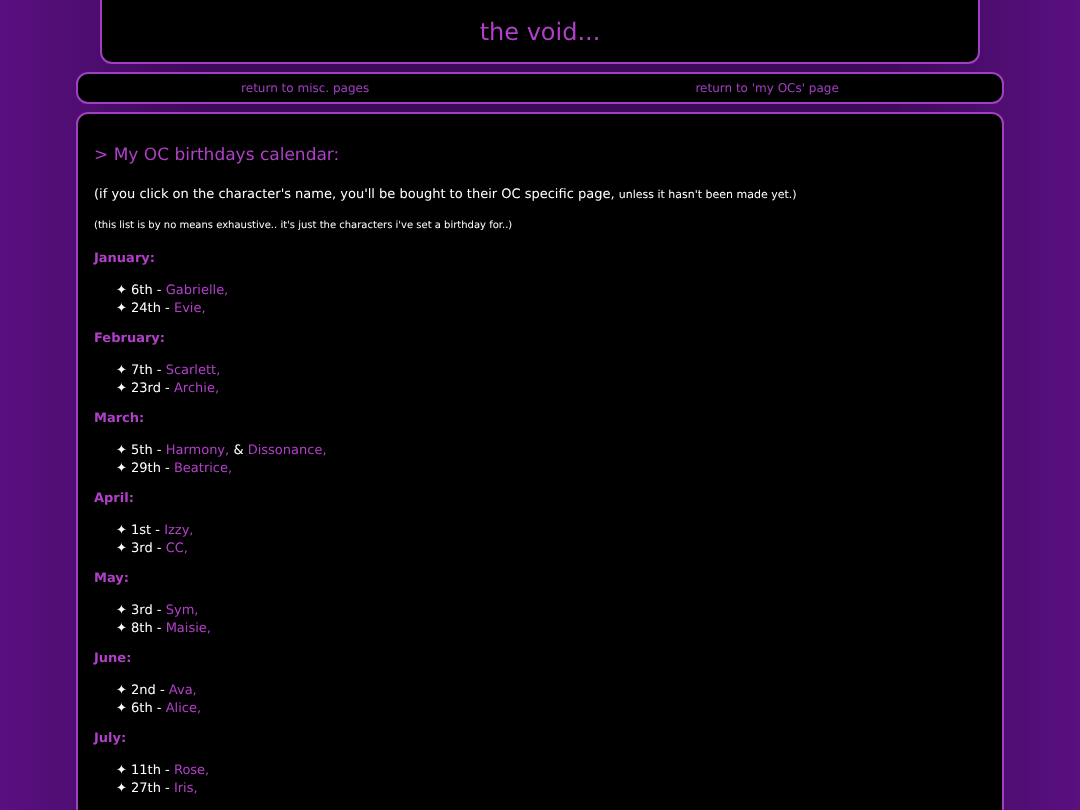 Image resolution: width=1080 pixels, height=810 pixels. What do you see at coordinates (218, 156) in the screenshot?
I see `page-heading: > My OC birthdays calendar:` at bounding box center [218, 156].